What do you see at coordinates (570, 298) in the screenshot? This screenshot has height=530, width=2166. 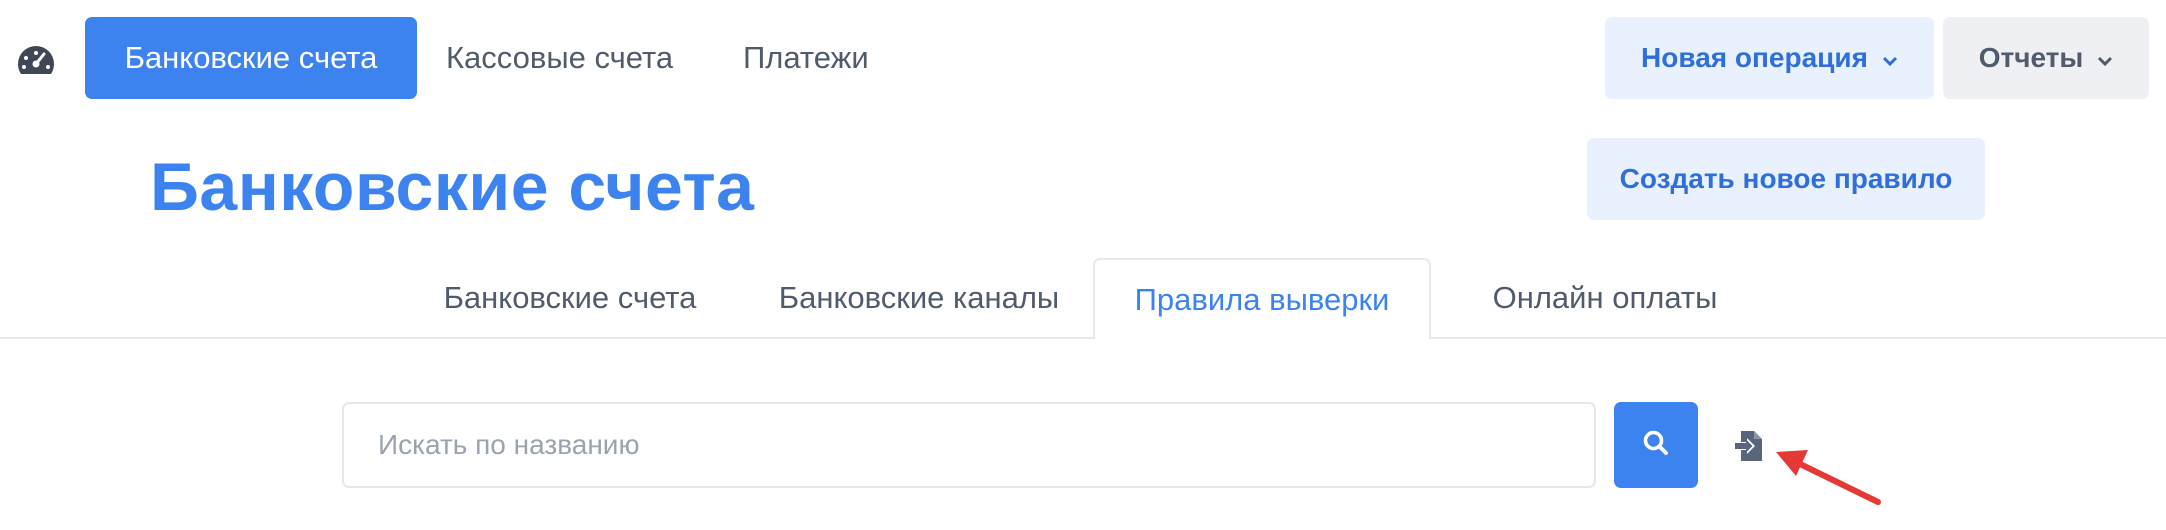 I see `tab-bank-accounts: Банковские счета` at bounding box center [570, 298].